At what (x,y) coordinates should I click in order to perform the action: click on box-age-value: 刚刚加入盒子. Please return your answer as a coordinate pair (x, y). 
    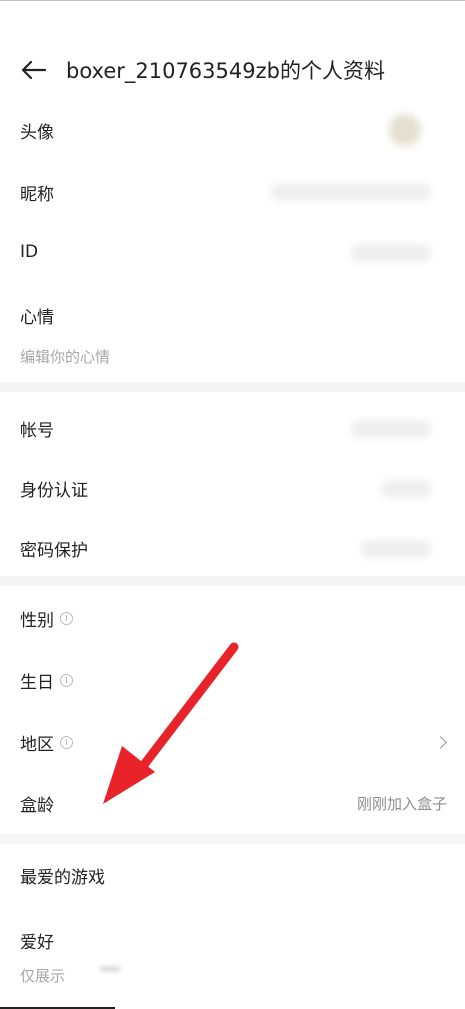
    Looking at the image, I should click on (401, 804).